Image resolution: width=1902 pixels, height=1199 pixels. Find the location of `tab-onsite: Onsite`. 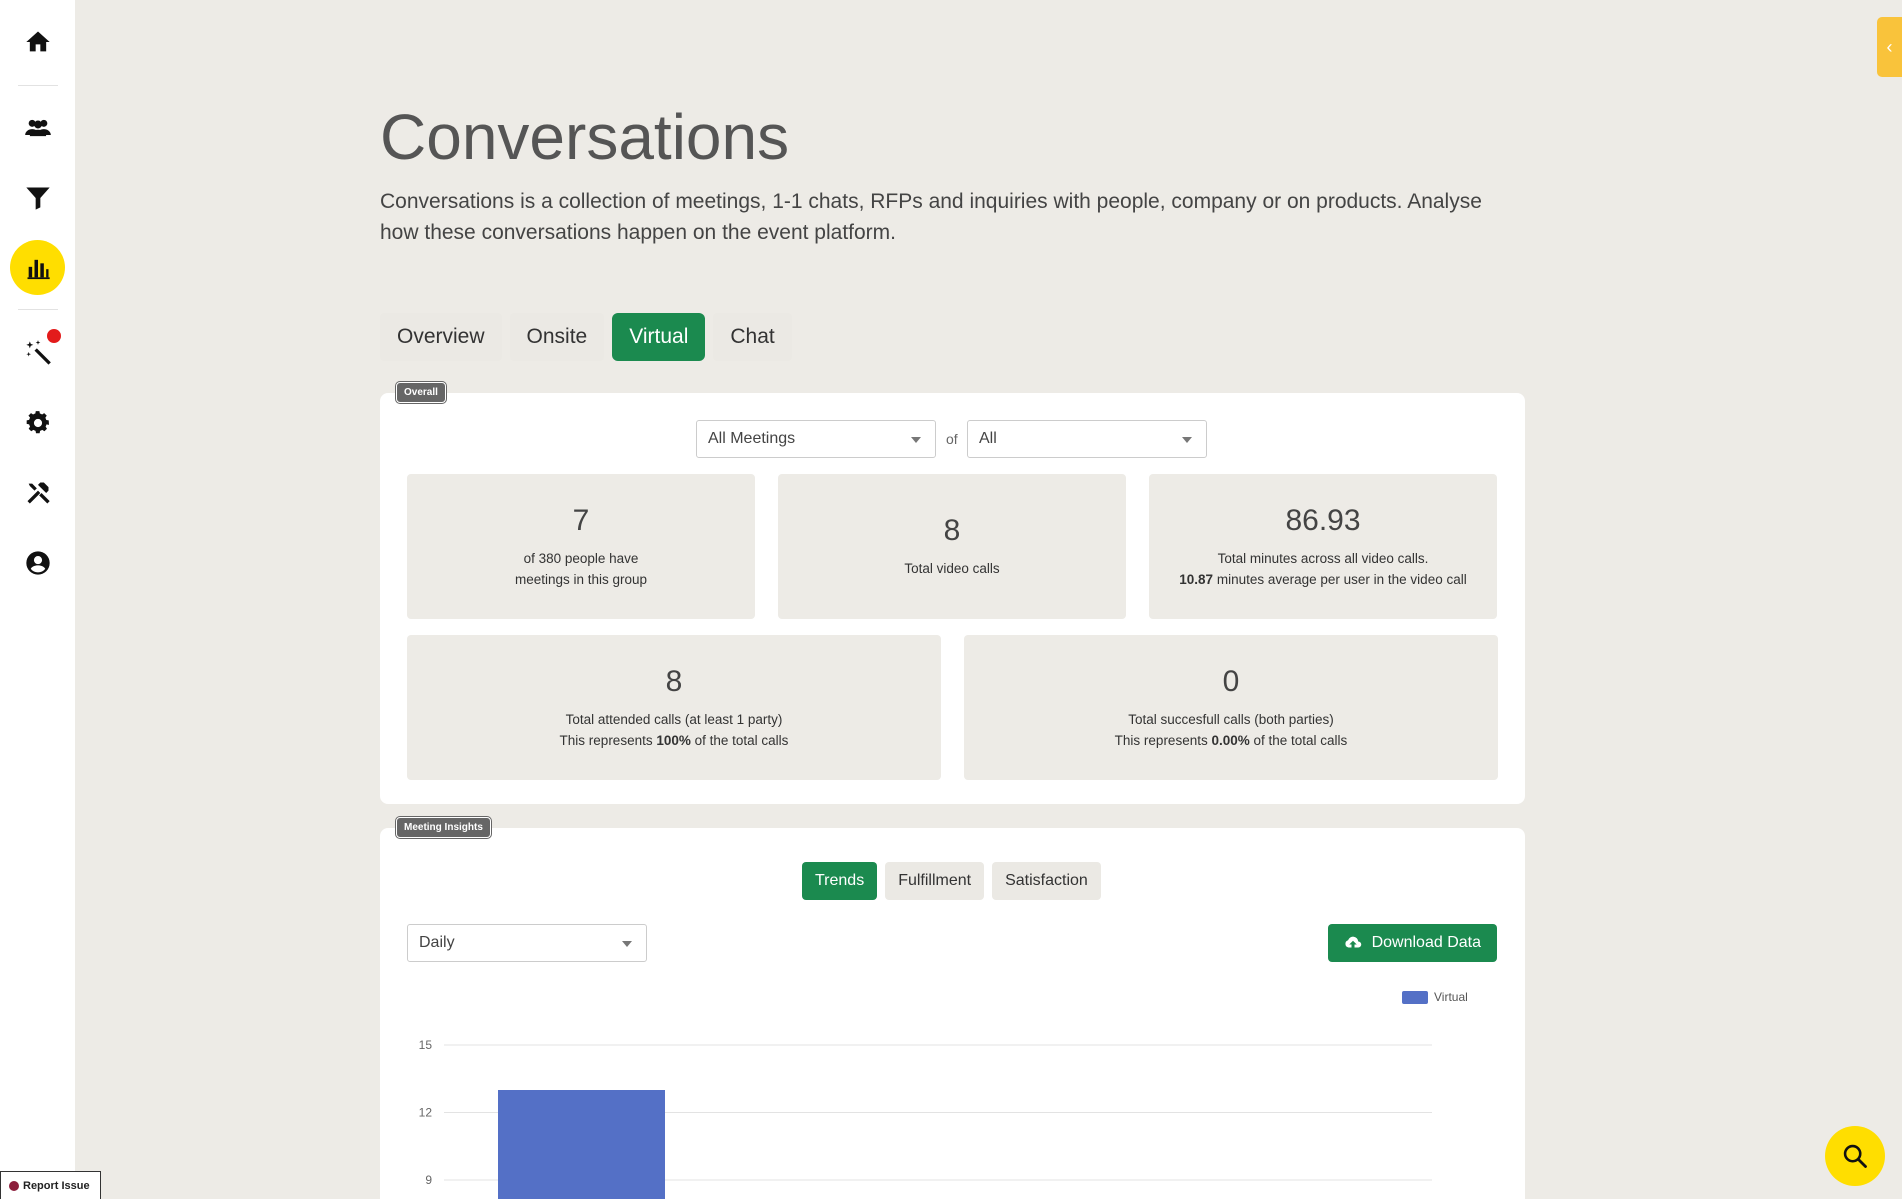

tab-onsite: Onsite is located at coordinates (557, 337).